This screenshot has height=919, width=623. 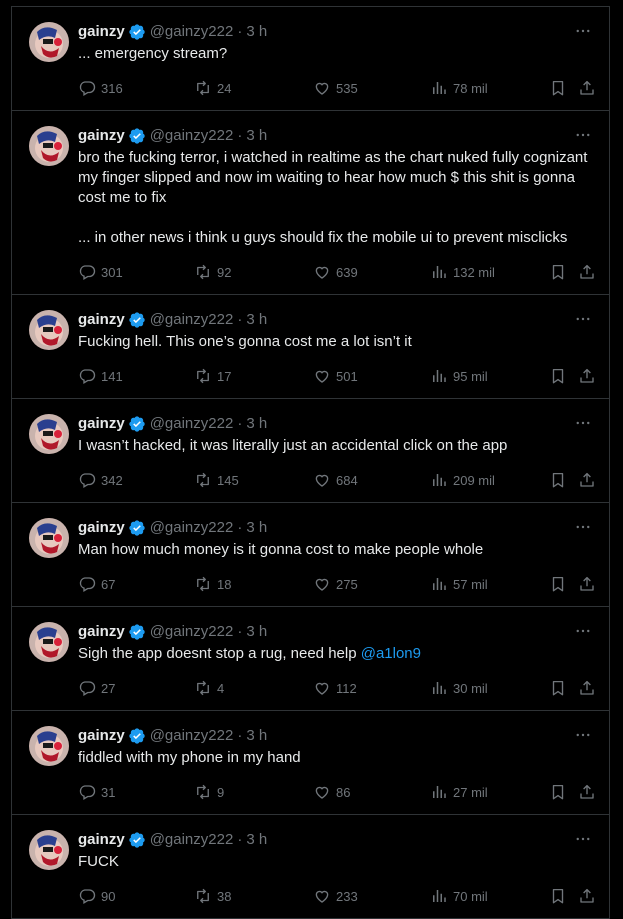 I want to click on like-button: 233, so click(x=335, y=896).